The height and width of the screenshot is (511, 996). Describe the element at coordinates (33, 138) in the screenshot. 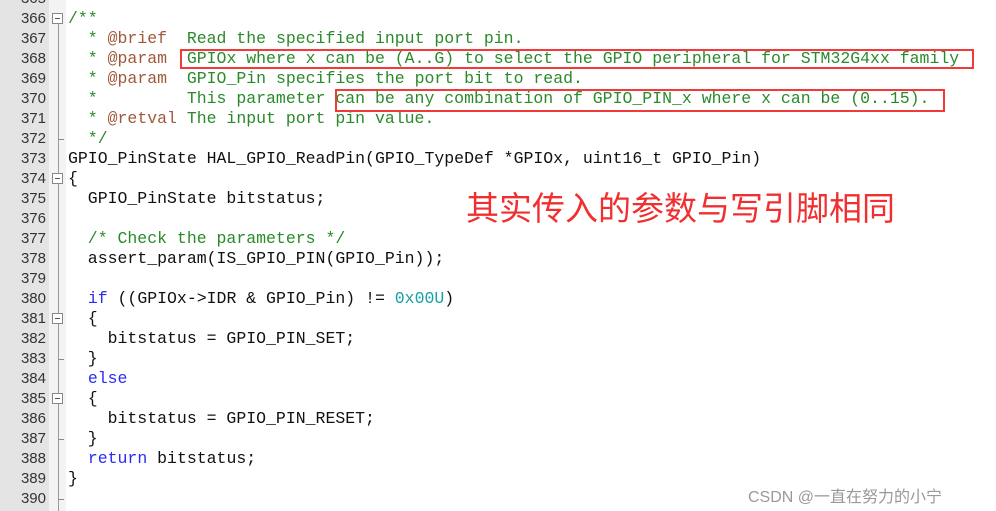

I see `line-number: 372` at that location.